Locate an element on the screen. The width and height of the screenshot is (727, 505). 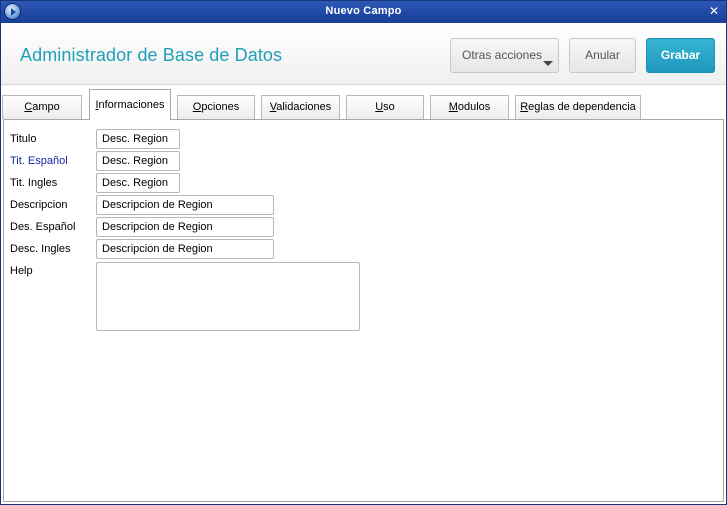
tab-validaciones: Validaciones is located at coordinates (300, 107).